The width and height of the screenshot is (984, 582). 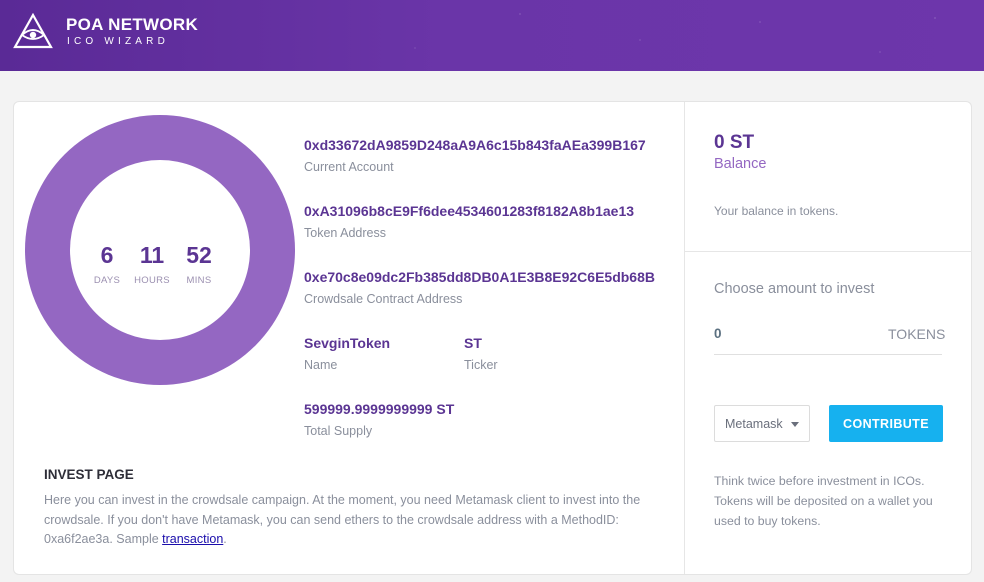 What do you see at coordinates (740, 164) in the screenshot?
I see `balance-label: Balance` at bounding box center [740, 164].